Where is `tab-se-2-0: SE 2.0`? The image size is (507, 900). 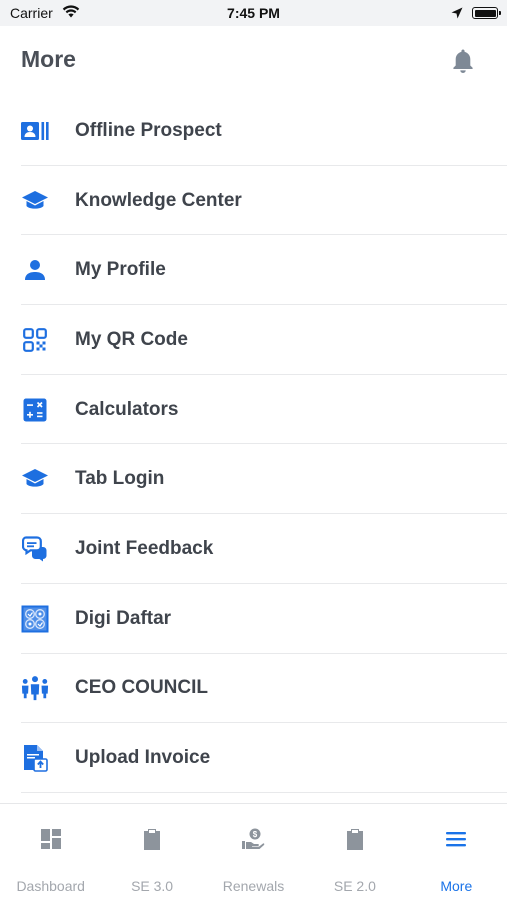
tab-se-2-0: SE 2.0 is located at coordinates (354, 852).